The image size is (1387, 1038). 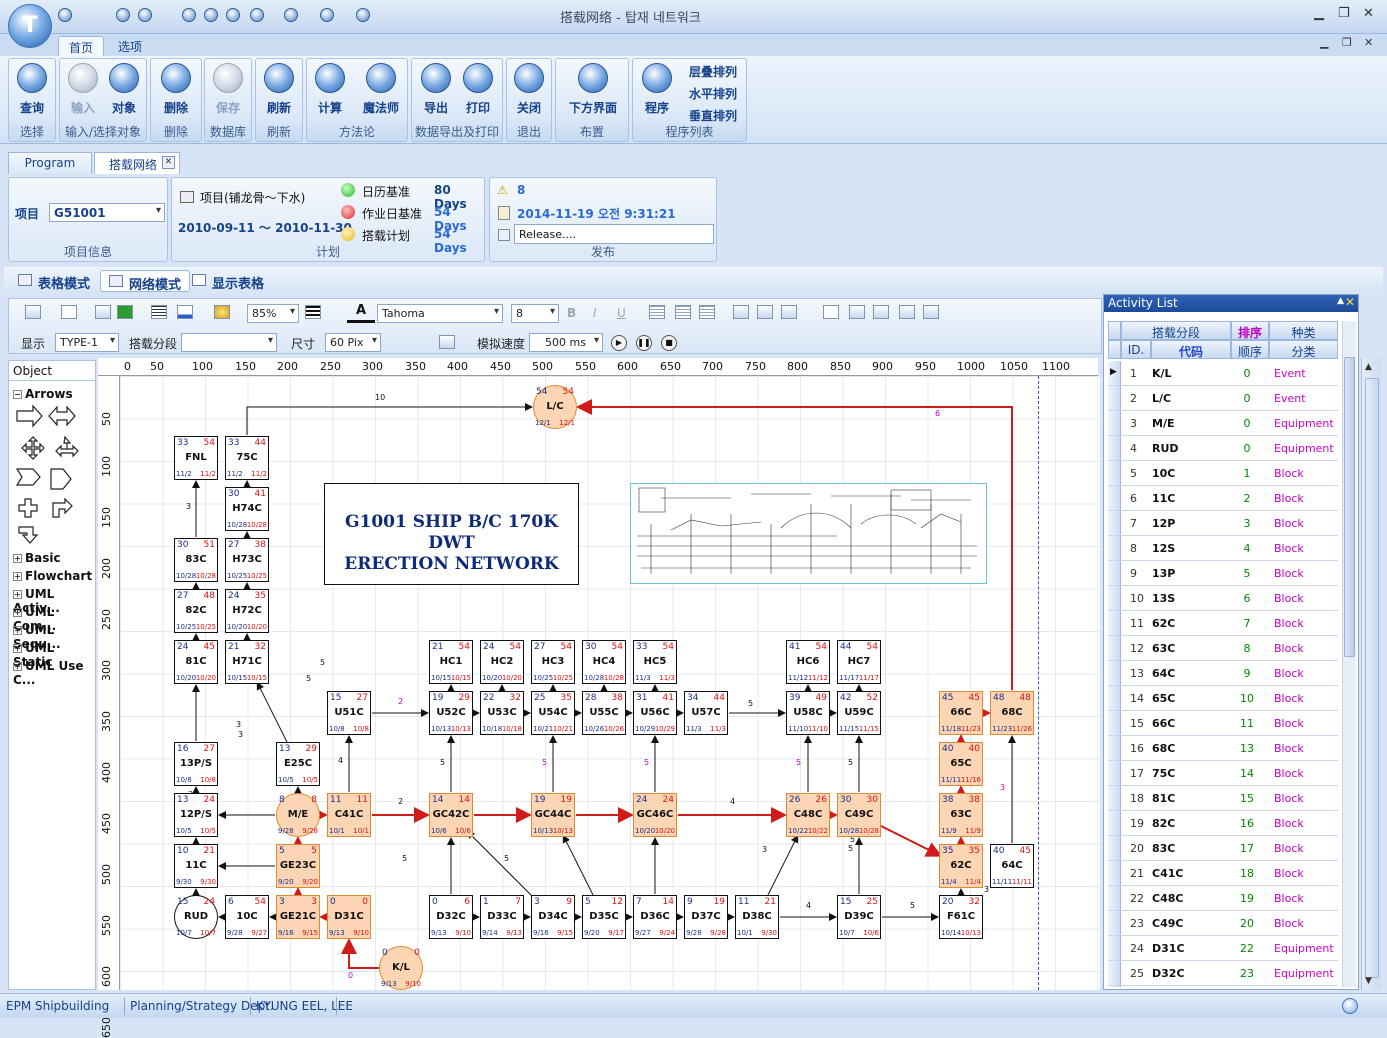 I want to click on minimize-icon: ▁, so click(x=1319, y=13).